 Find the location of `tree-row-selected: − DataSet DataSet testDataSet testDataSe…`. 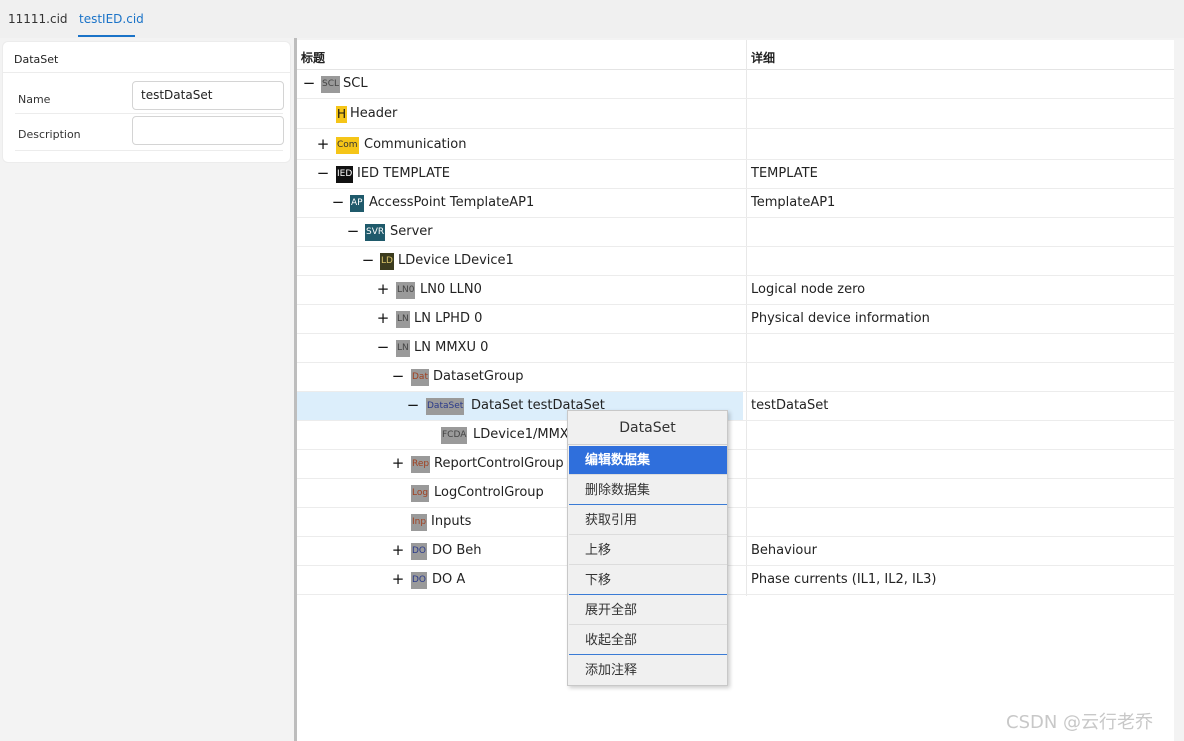

tree-row-selected: − DataSet DataSet testDataSet testDataSe… is located at coordinates (735, 406).